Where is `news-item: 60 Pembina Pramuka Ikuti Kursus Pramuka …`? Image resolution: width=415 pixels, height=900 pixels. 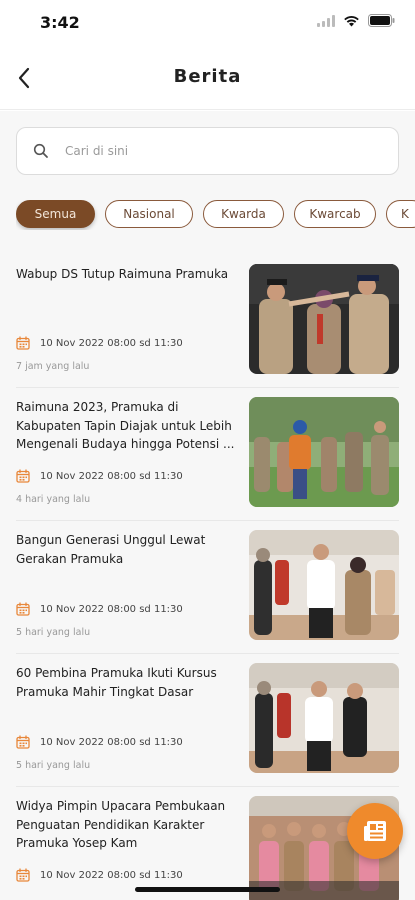 news-item: 60 Pembina Pramuka Ikuti Kursus Pramuka … is located at coordinates (207, 720).